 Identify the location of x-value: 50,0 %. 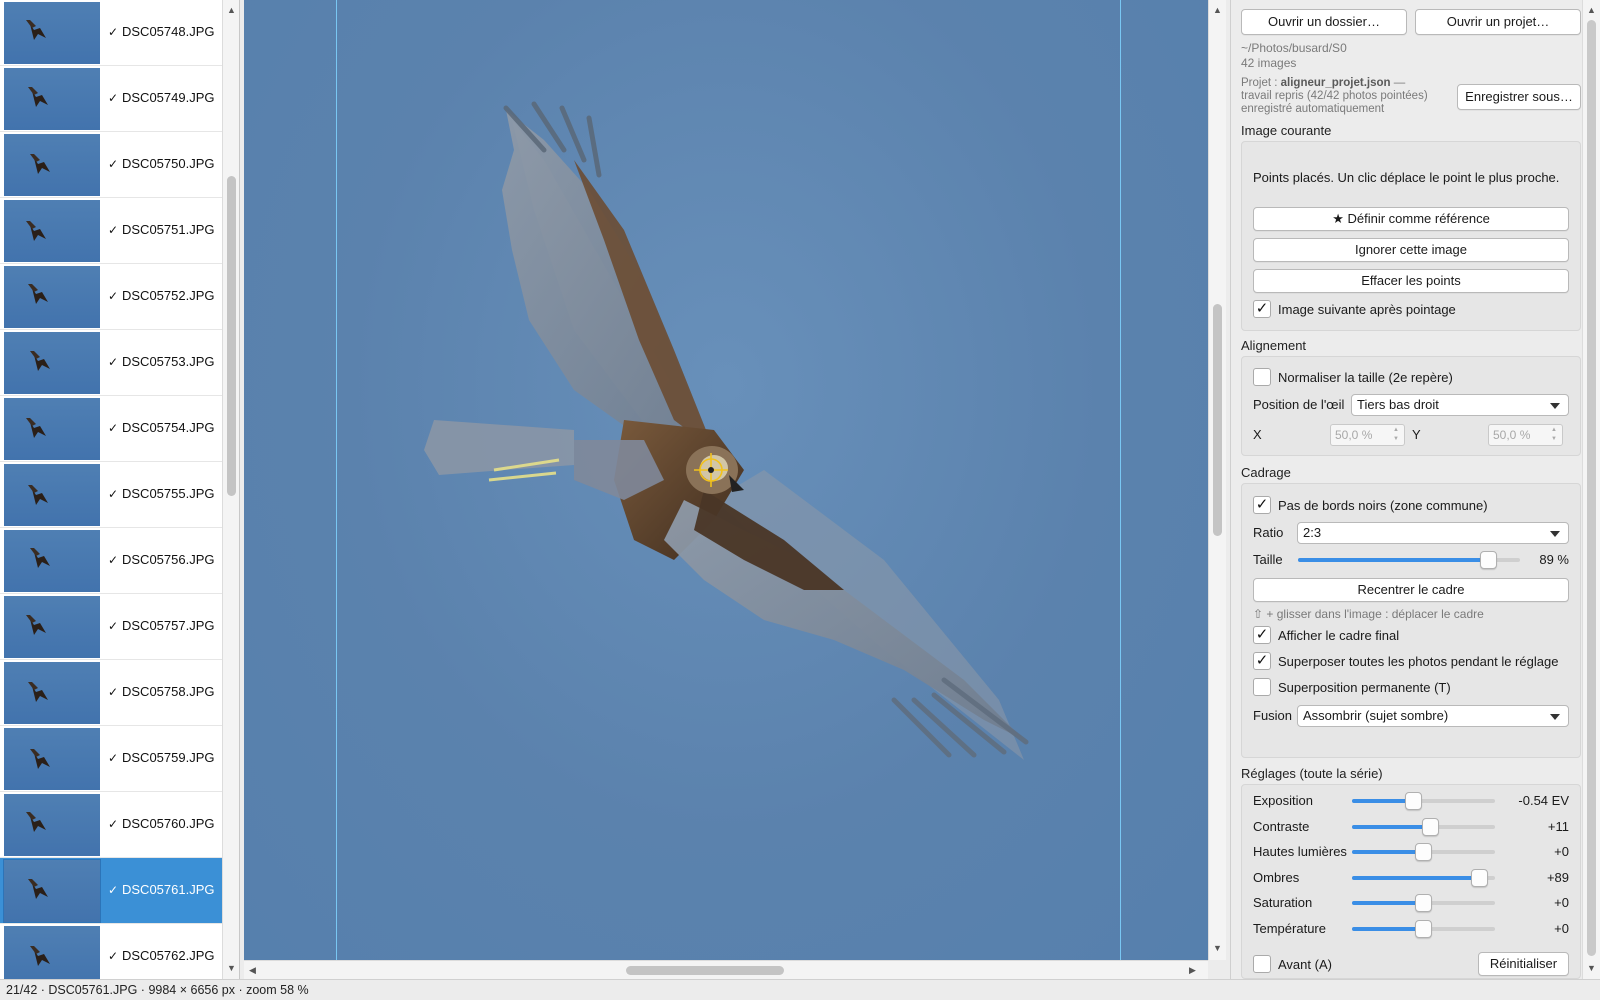
(1354, 435).